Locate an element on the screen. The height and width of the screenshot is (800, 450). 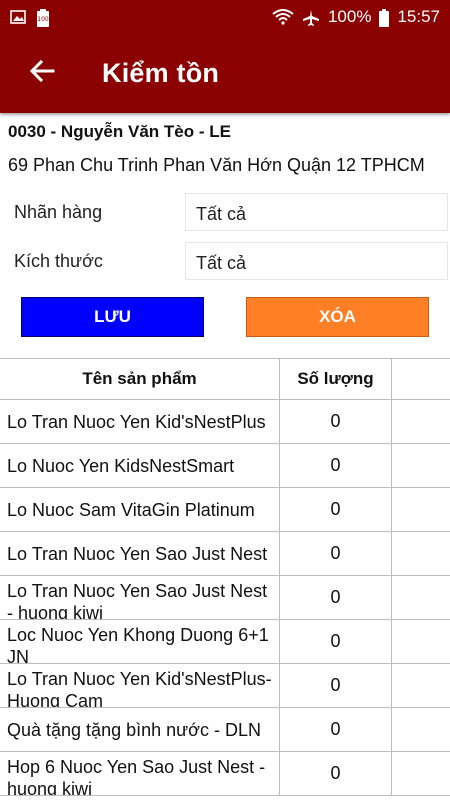
battery-icon is located at coordinates (384, 17).